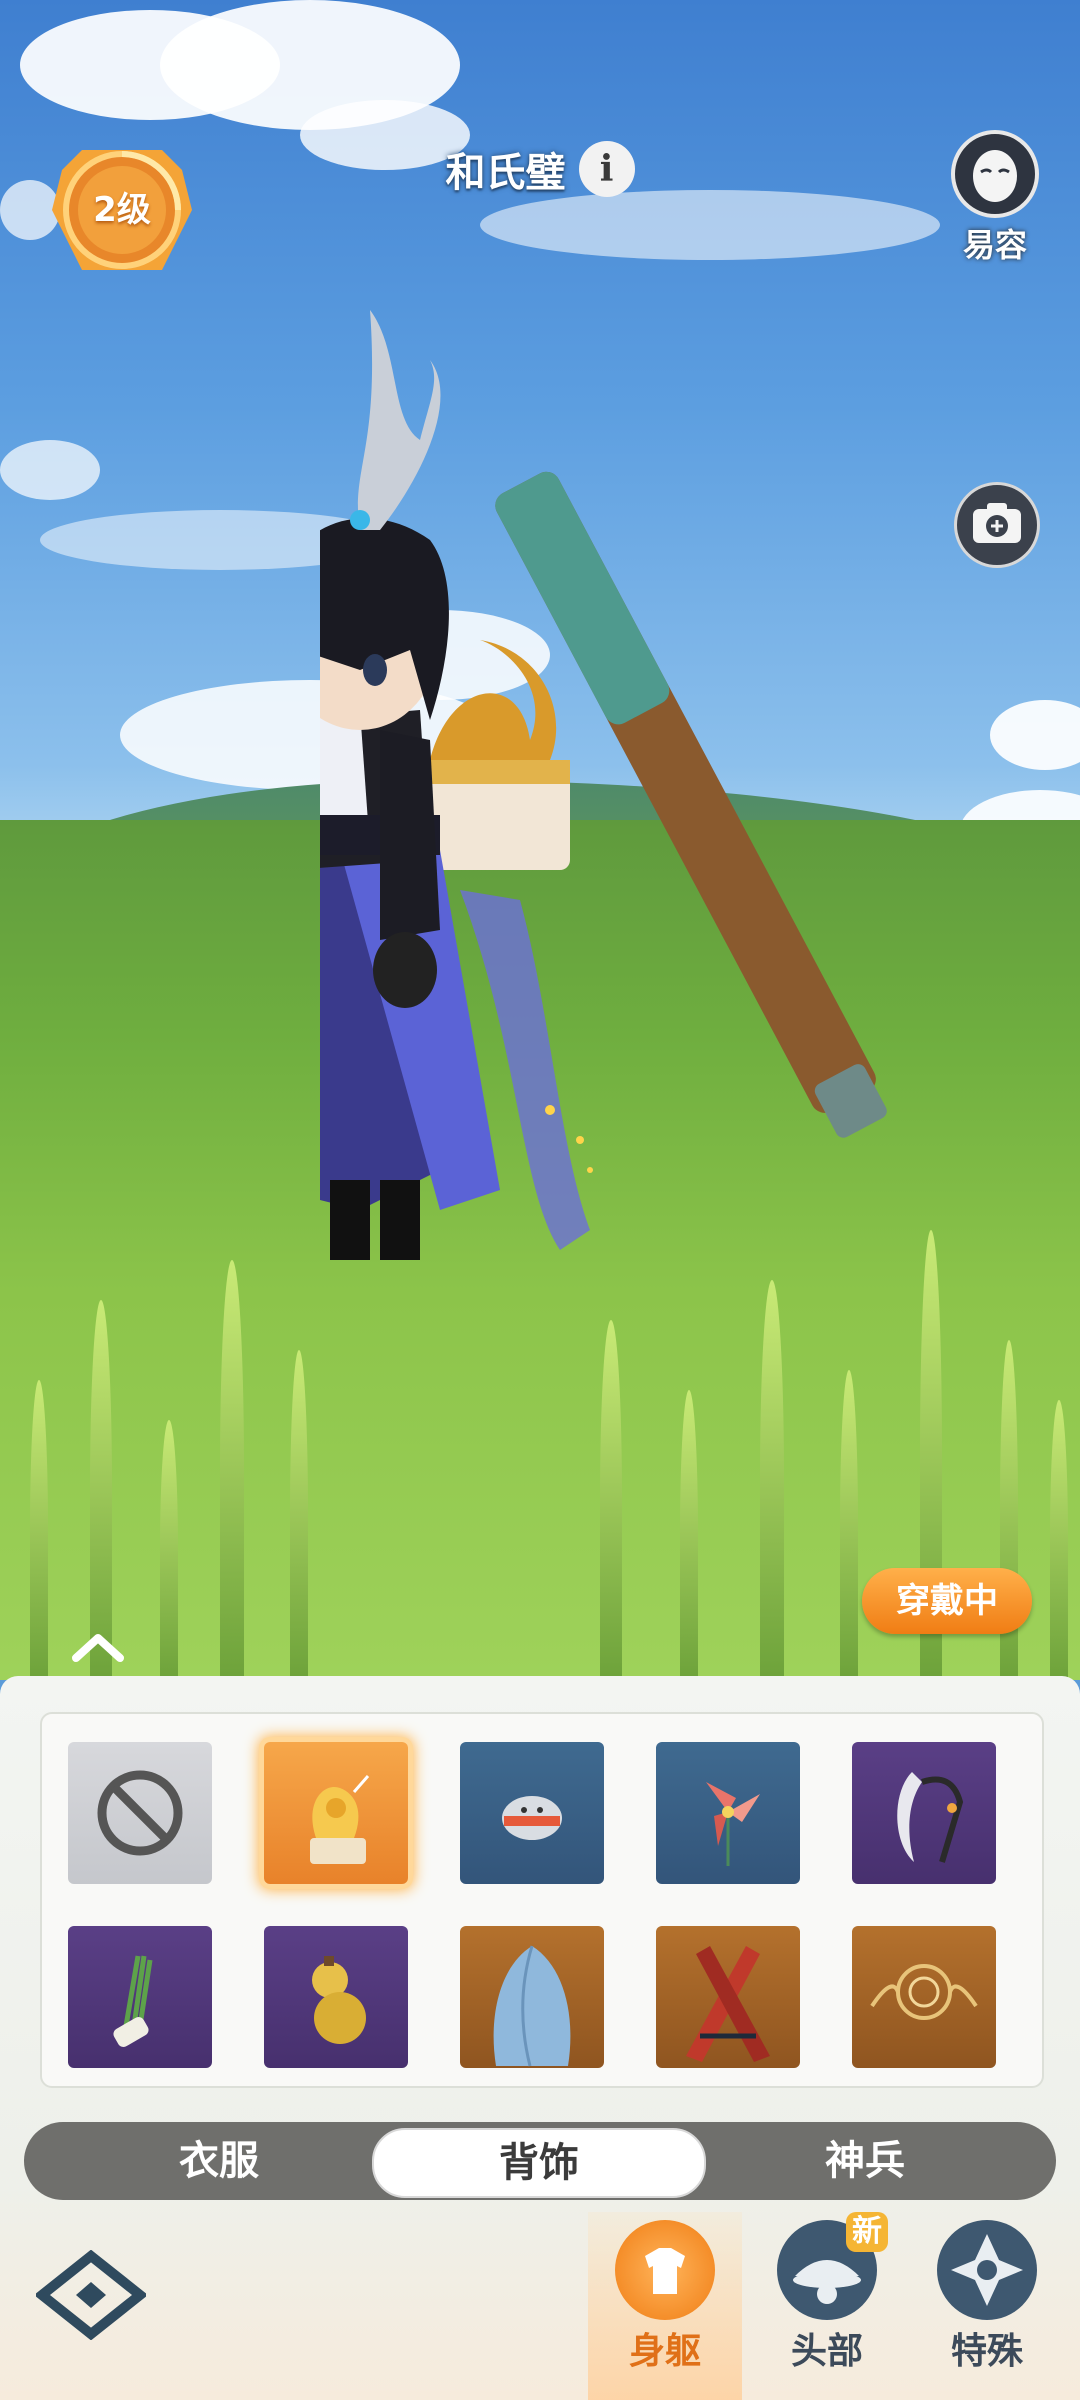  I want to click on tab-clothes: 衣服, so click(219, 2161).